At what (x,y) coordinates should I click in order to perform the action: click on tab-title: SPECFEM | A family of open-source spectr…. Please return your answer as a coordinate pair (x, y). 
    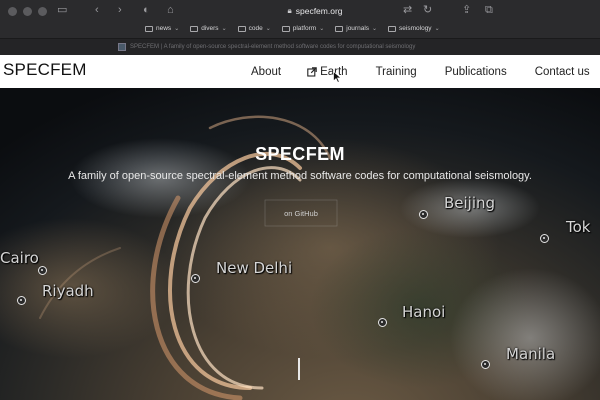
    Looking at the image, I should click on (273, 47).